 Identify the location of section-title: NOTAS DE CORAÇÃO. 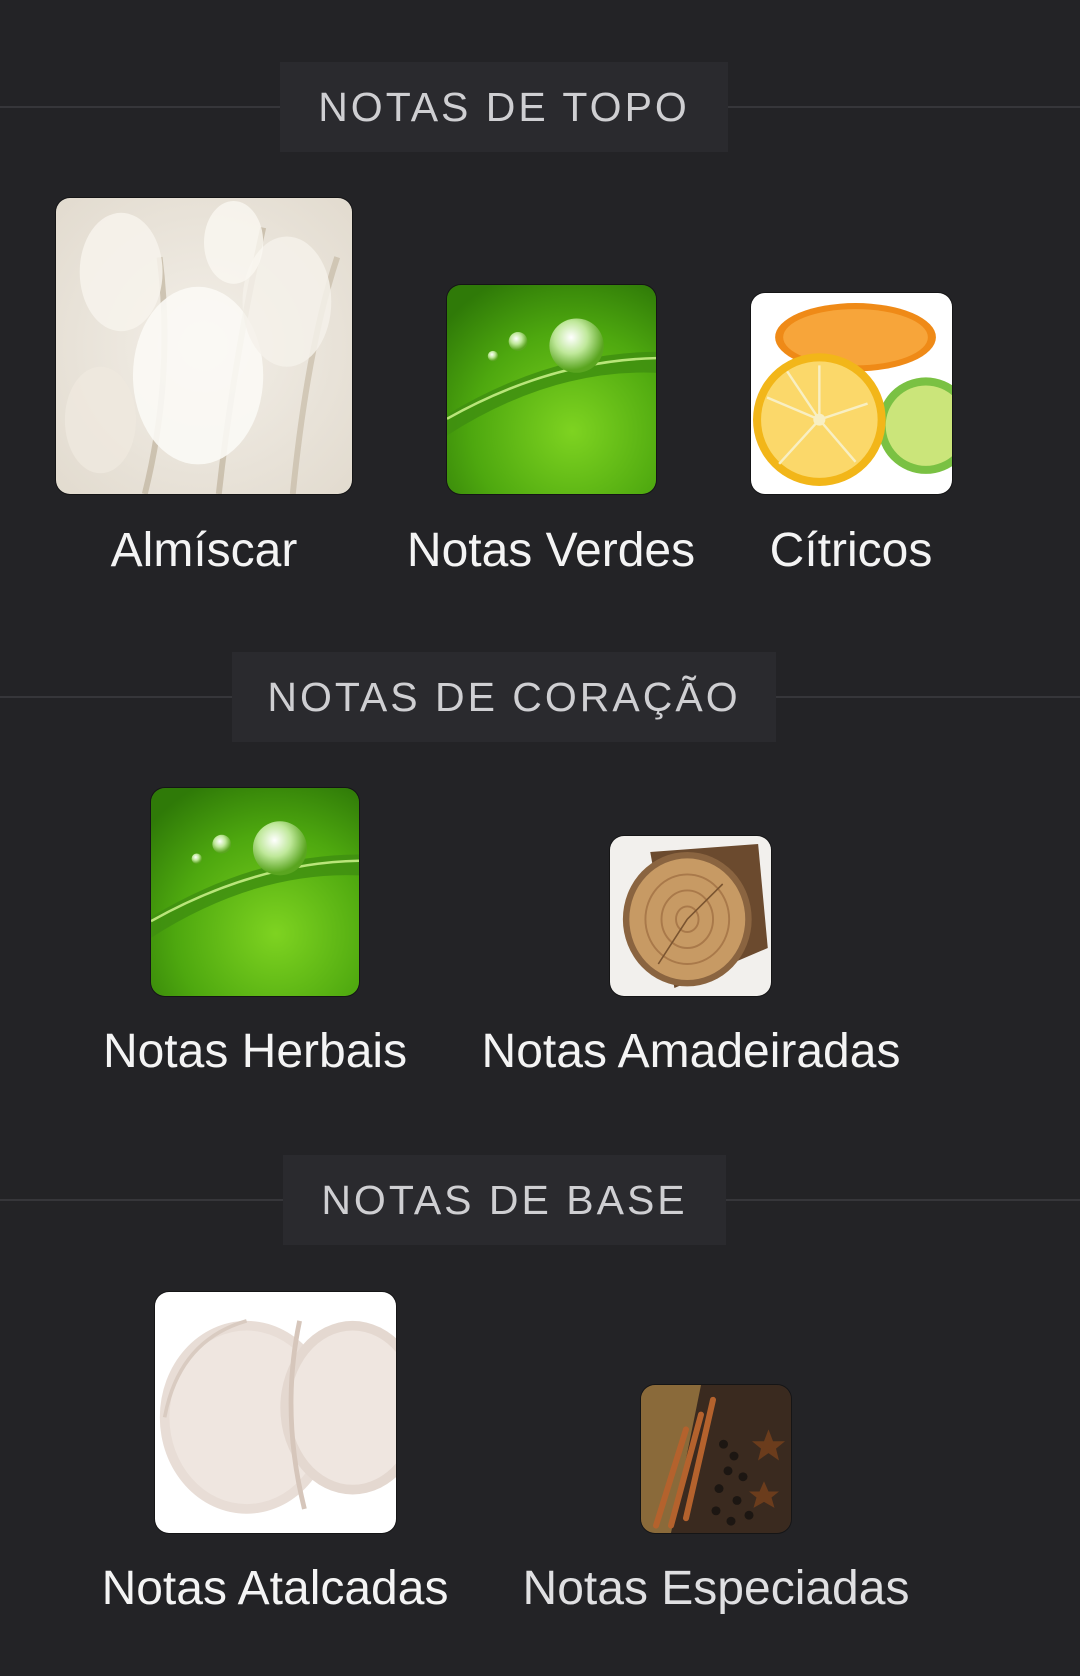
(504, 696).